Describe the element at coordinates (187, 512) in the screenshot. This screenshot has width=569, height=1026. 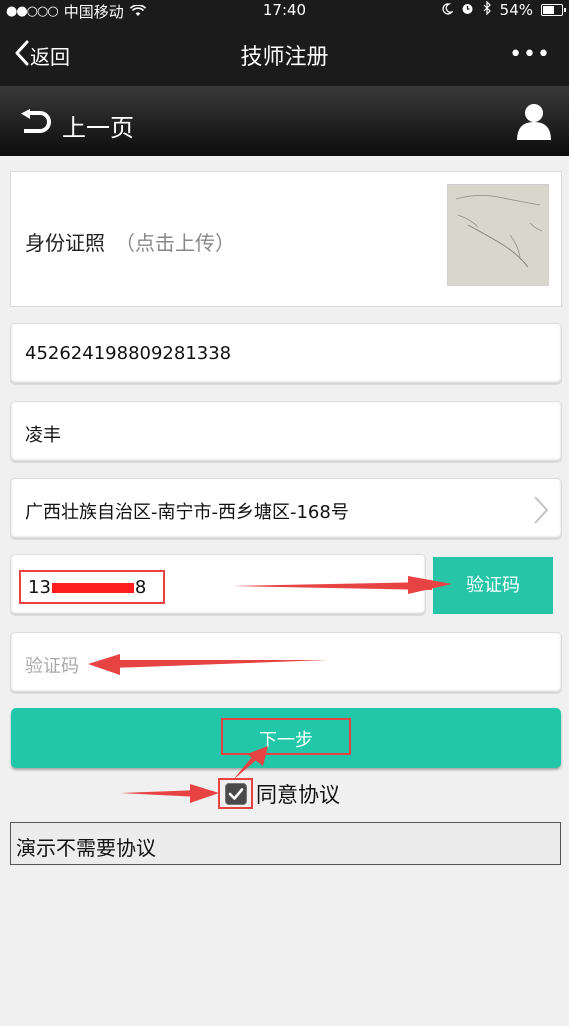
I see `address-value: 广西壮族自治区-南宁市-西乡塘区-168号` at that location.